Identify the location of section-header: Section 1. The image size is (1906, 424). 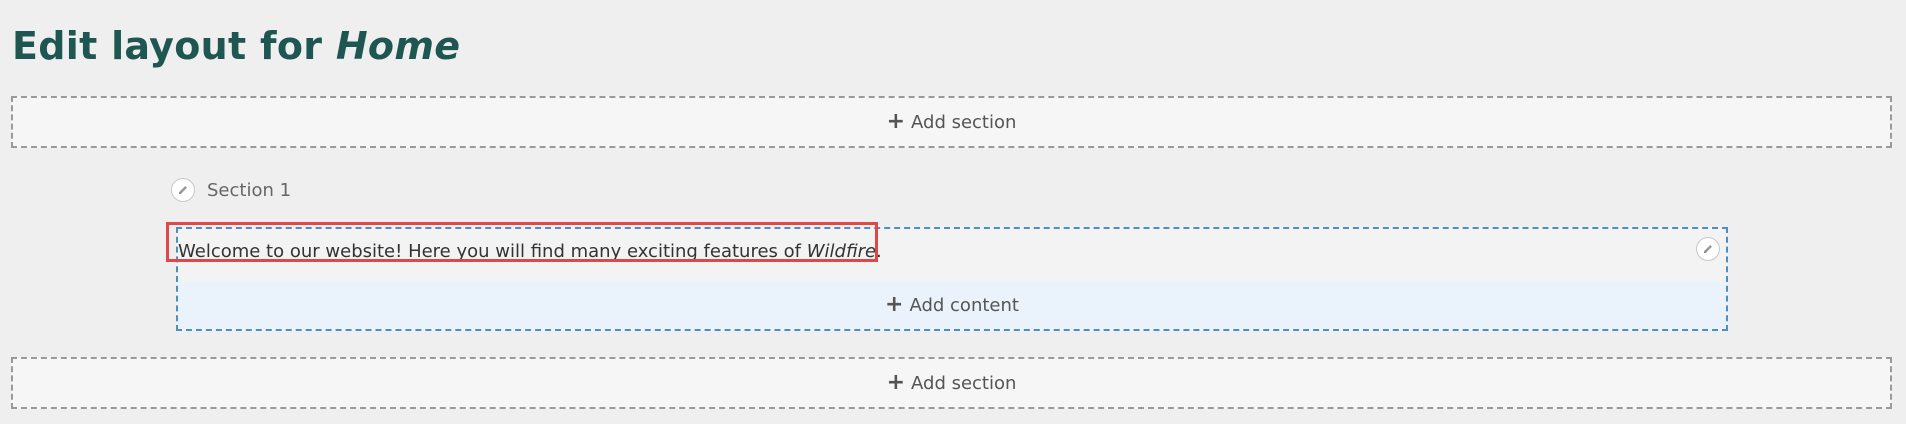
(231, 190).